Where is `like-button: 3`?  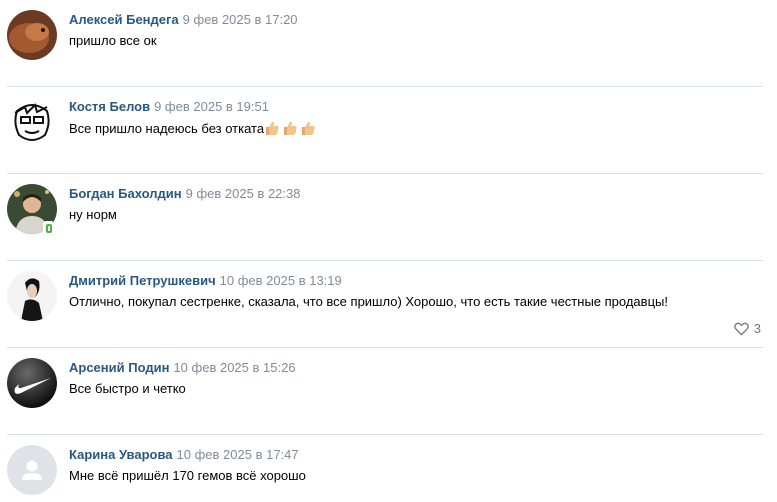 like-button: 3 is located at coordinates (747, 328).